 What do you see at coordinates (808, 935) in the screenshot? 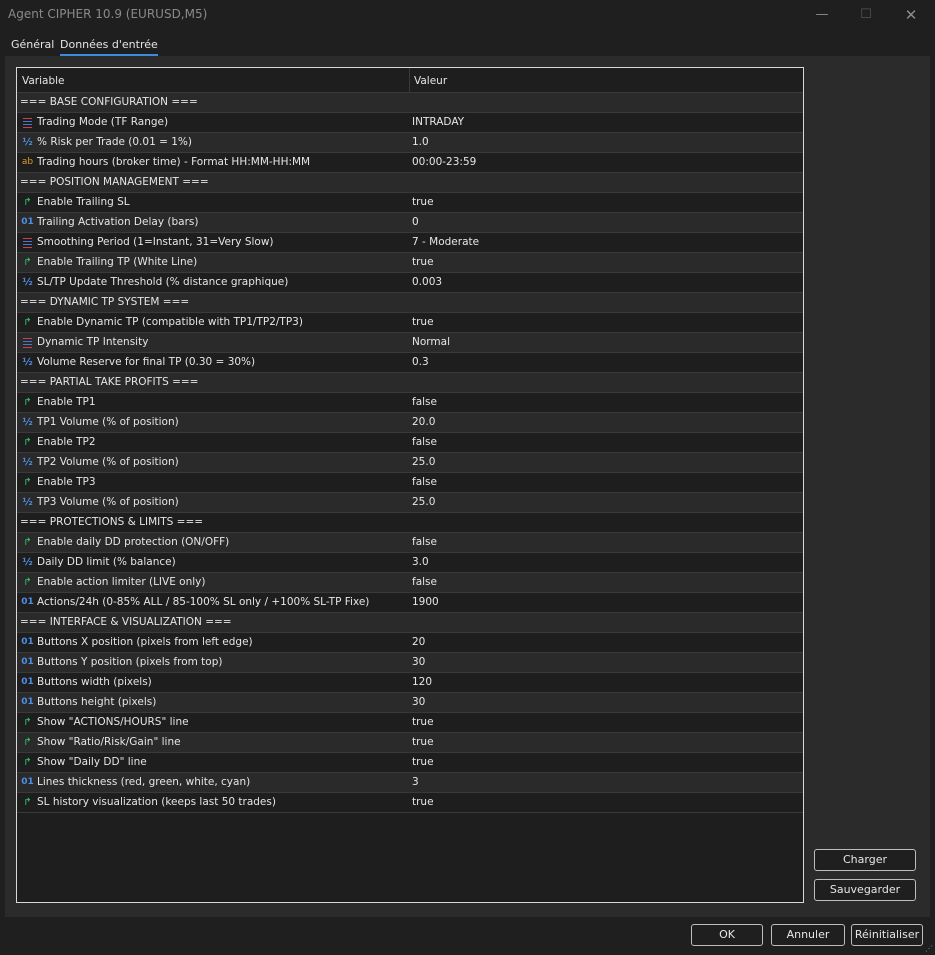
I see `cancel-button: Annuler` at bounding box center [808, 935].